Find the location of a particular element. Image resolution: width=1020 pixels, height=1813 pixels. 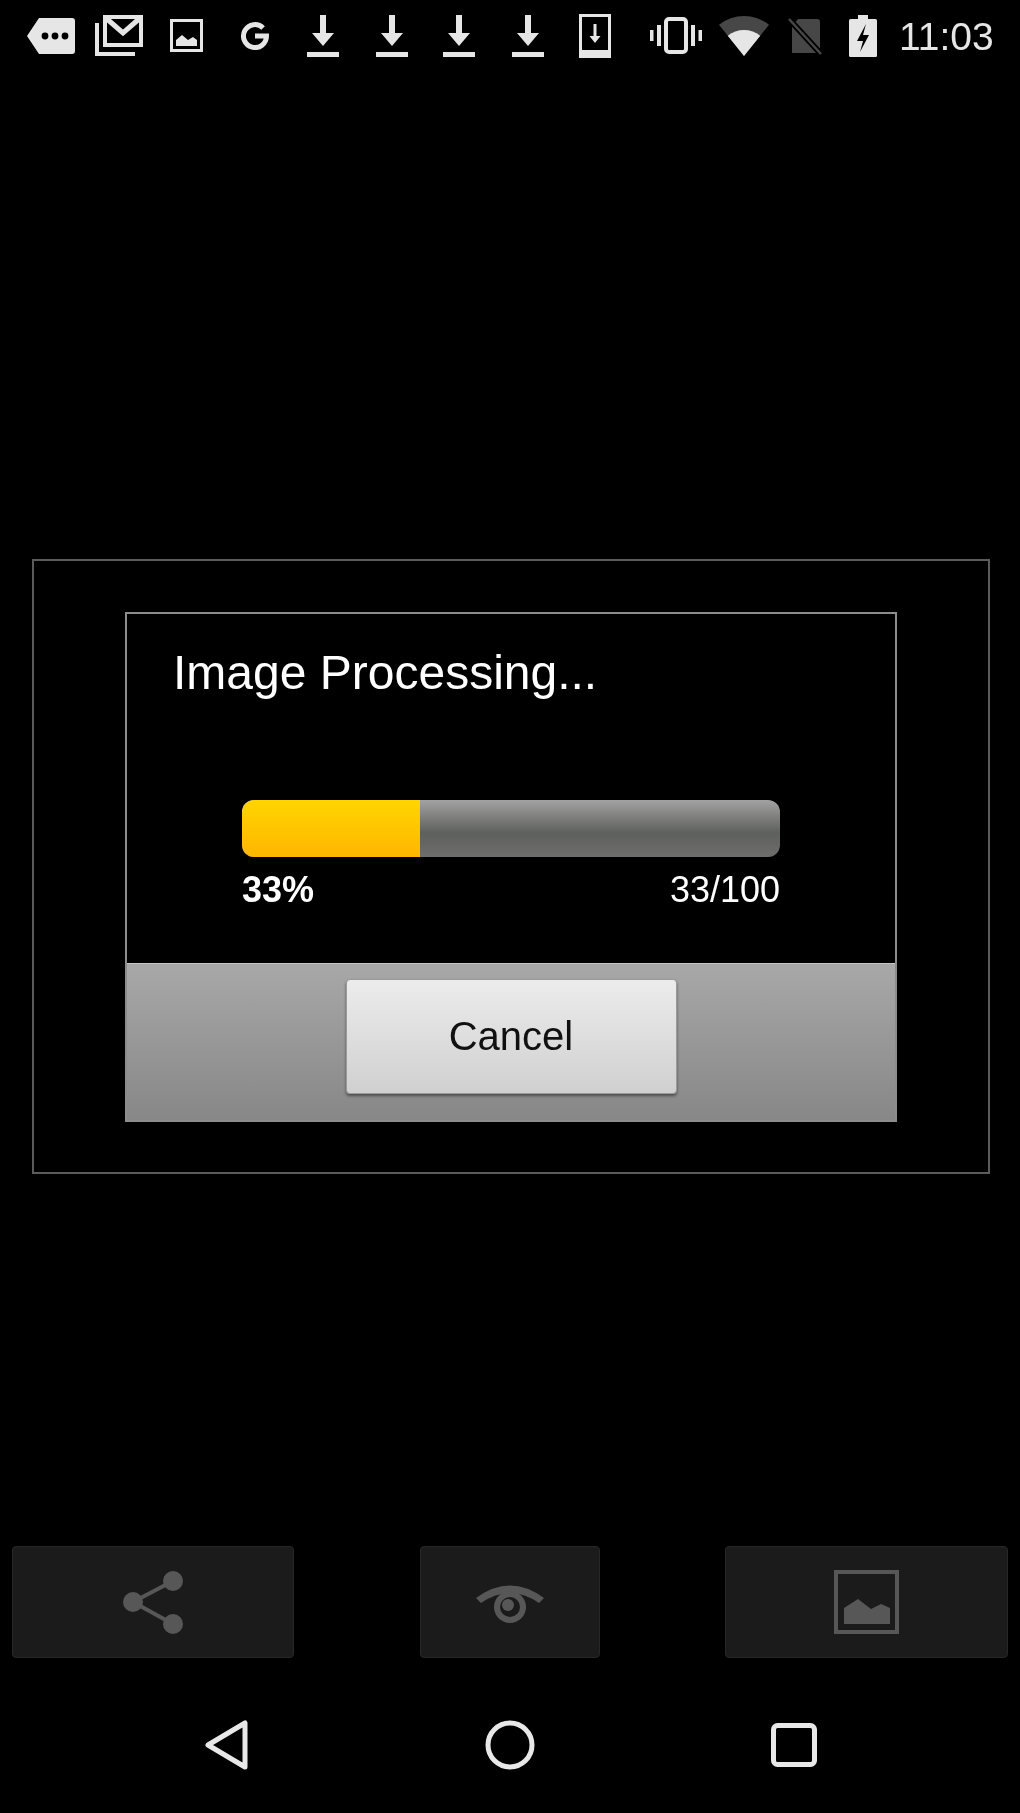

home-icon is located at coordinates (509, 1745).